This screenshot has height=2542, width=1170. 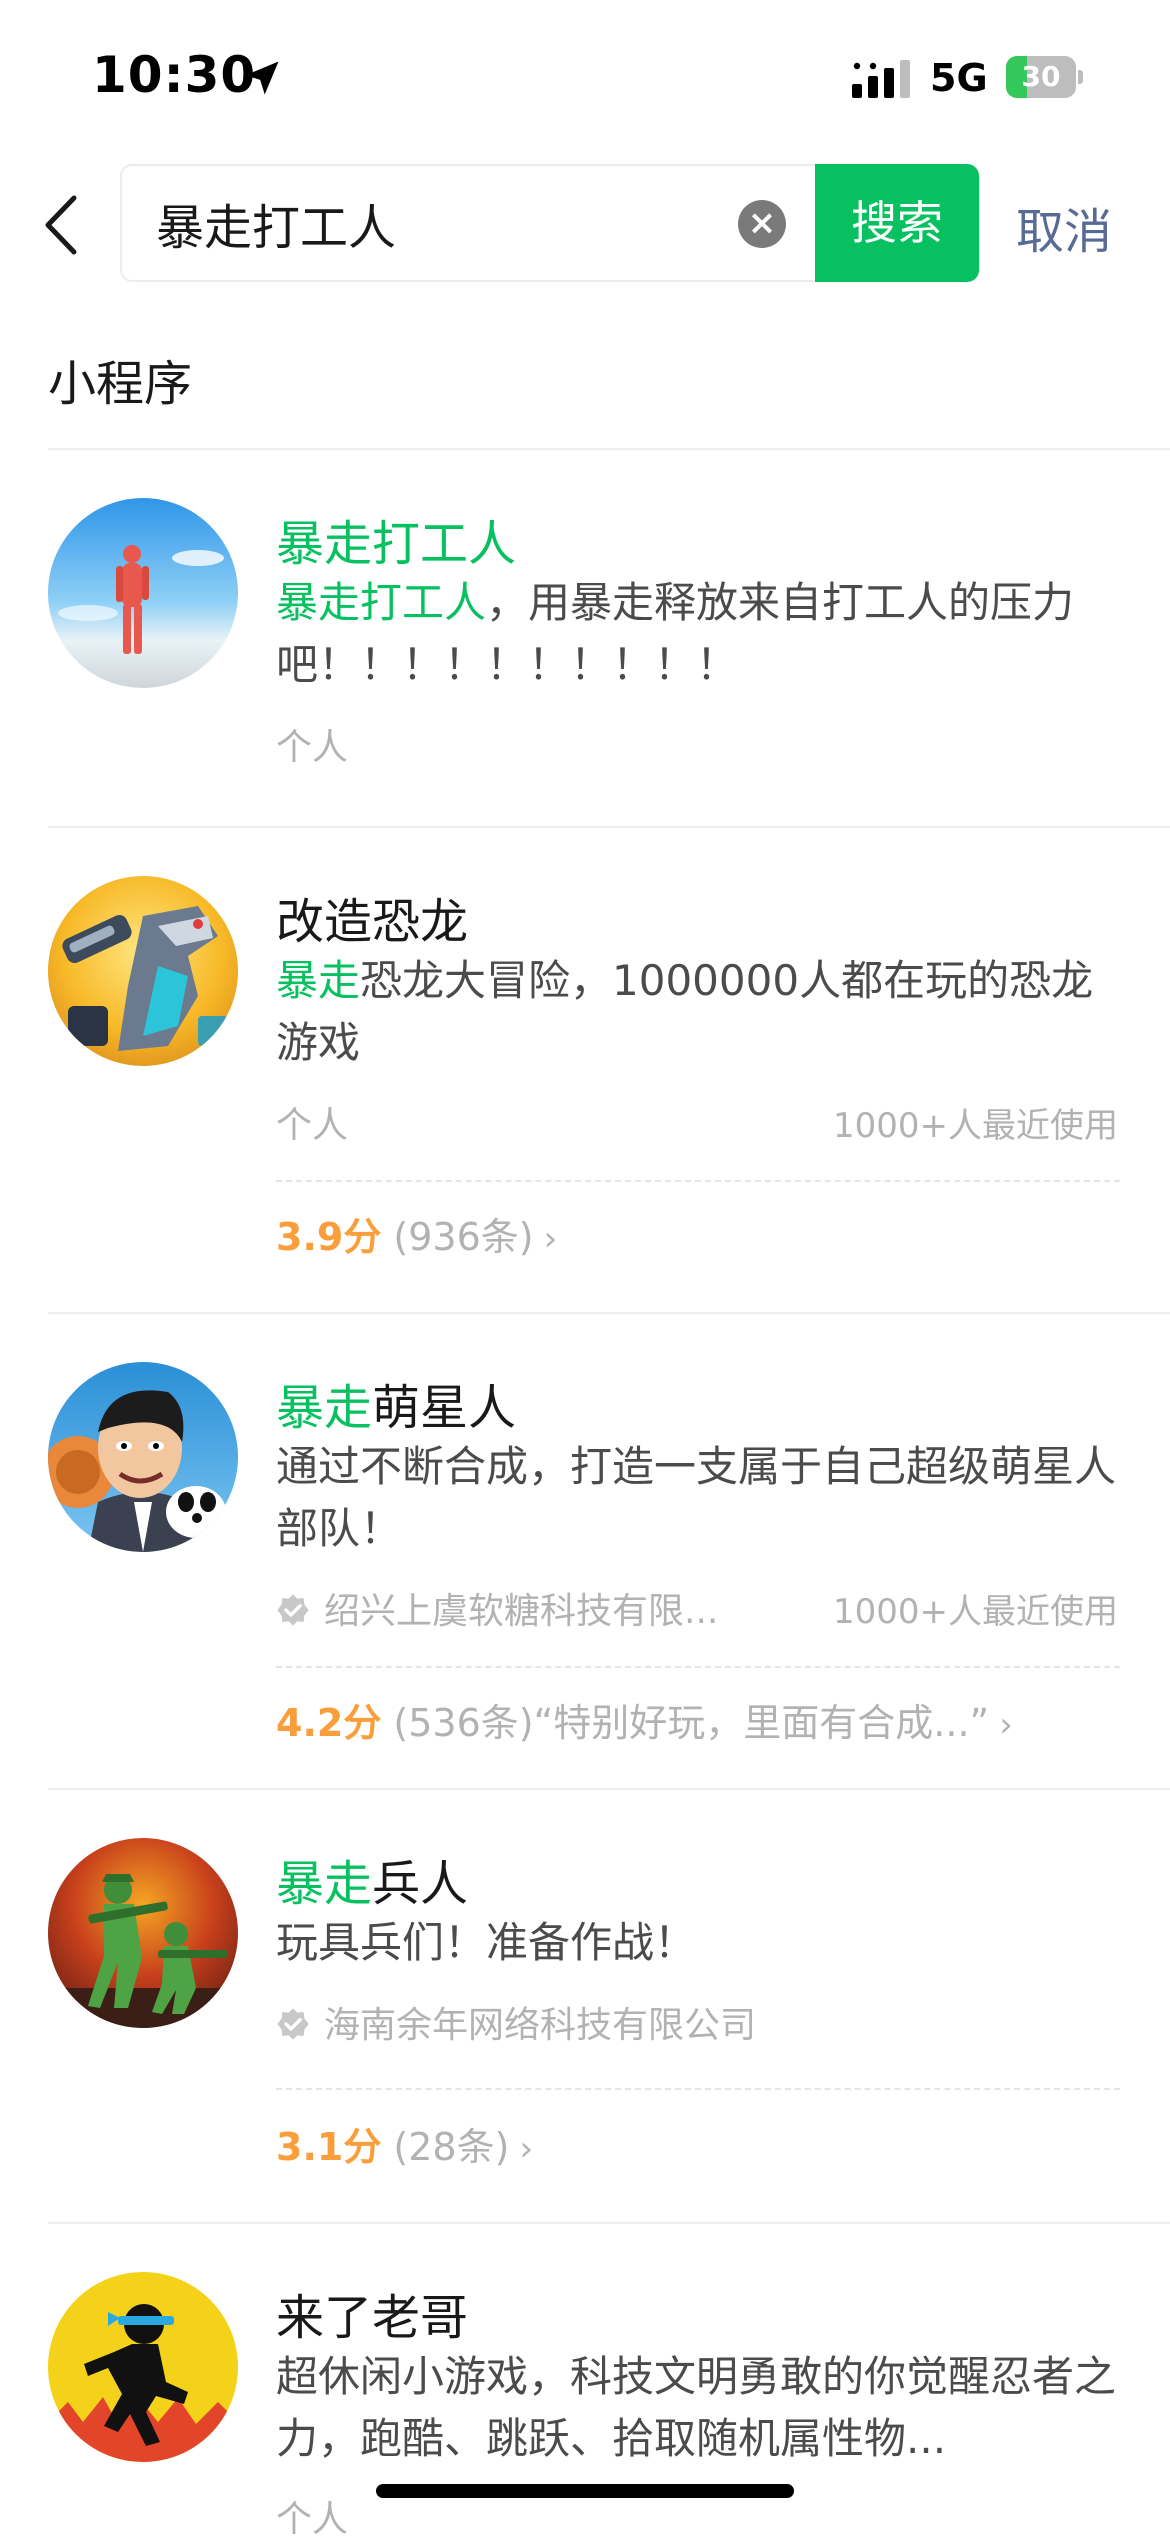 What do you see at coordinates (372, 1884) in the screenshot?
I see `app-title: 暴走兵人` at bounding box center [372, 1884].